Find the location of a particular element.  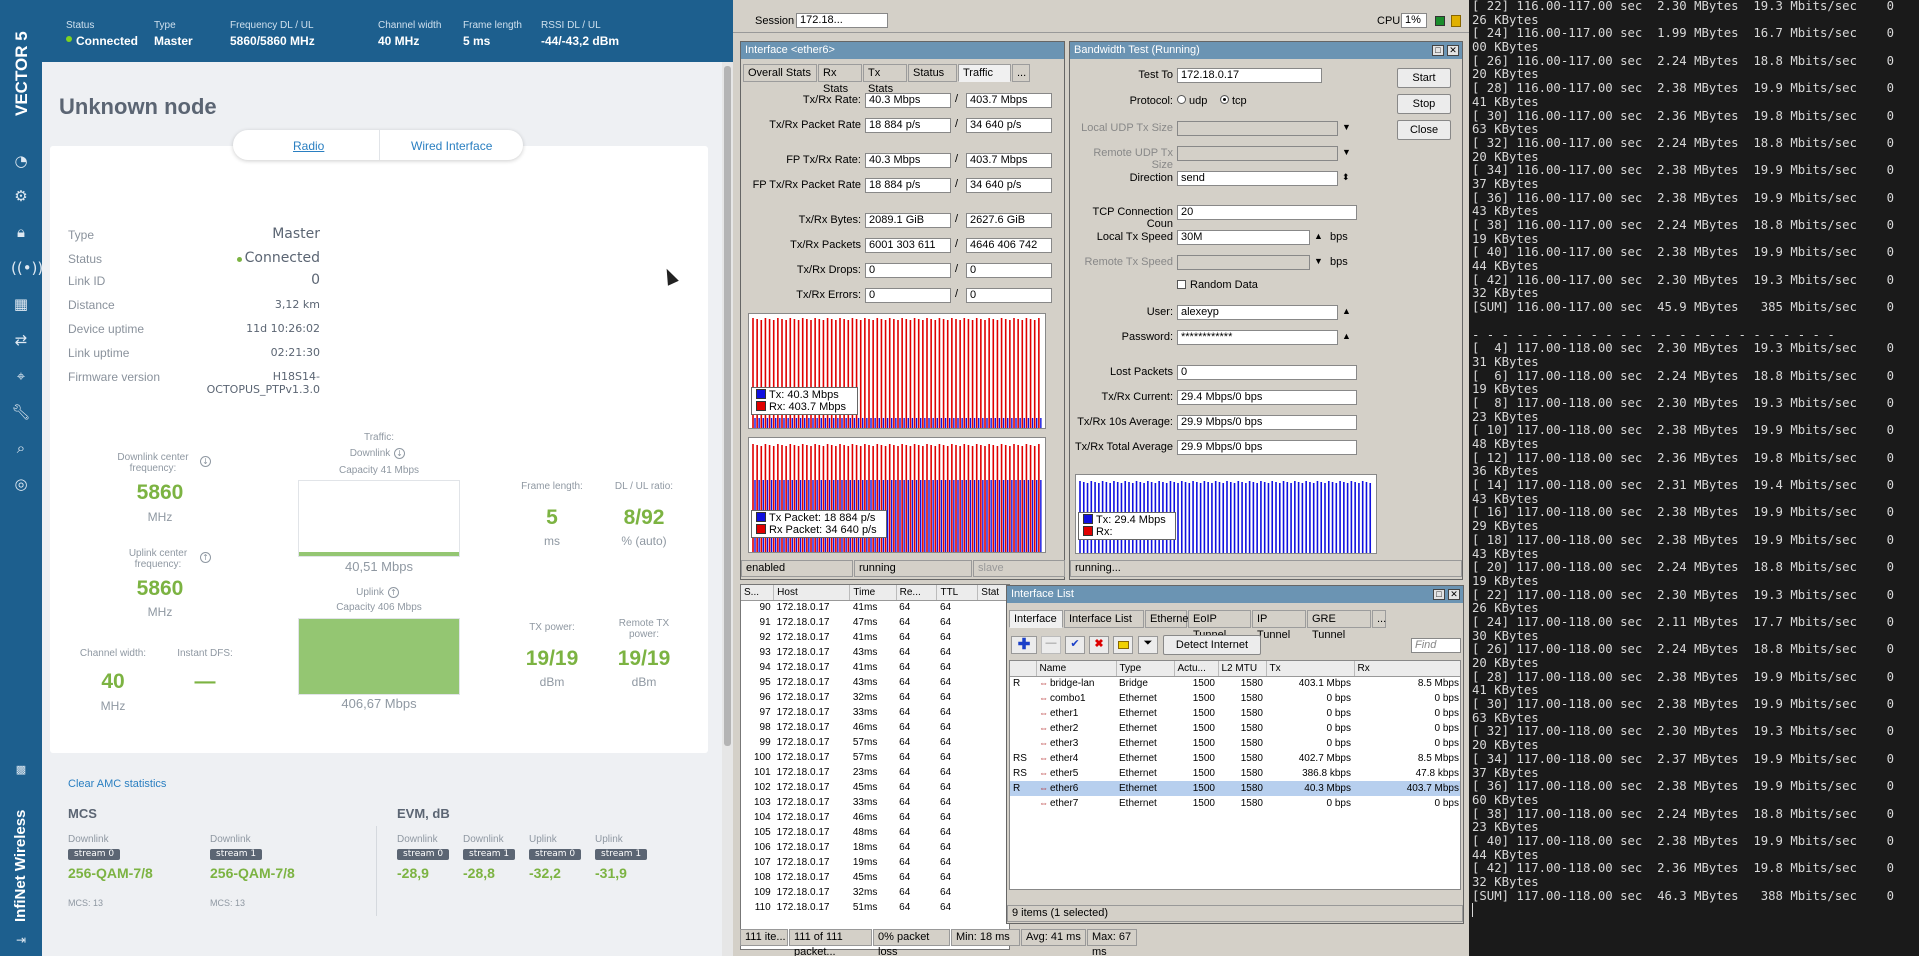

iflist-row: ⇔ ether2 Ethernet 1500 1580 0 bps 0 bps is located at coordinates (1235, 728).